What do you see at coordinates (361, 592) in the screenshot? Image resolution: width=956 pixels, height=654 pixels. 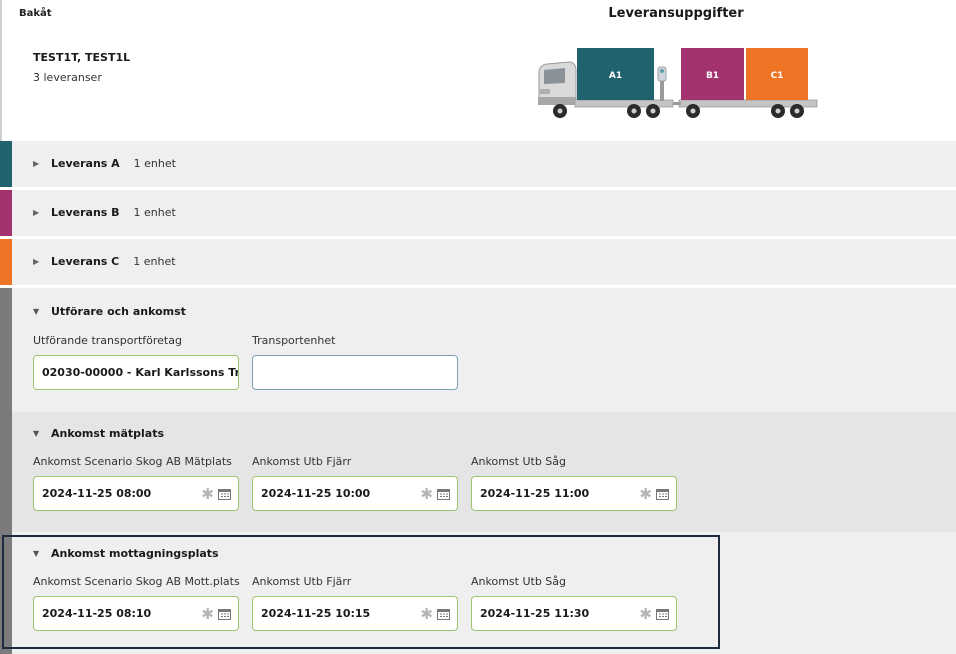 I see `highlight-frame` at bounding box center [361, 592].